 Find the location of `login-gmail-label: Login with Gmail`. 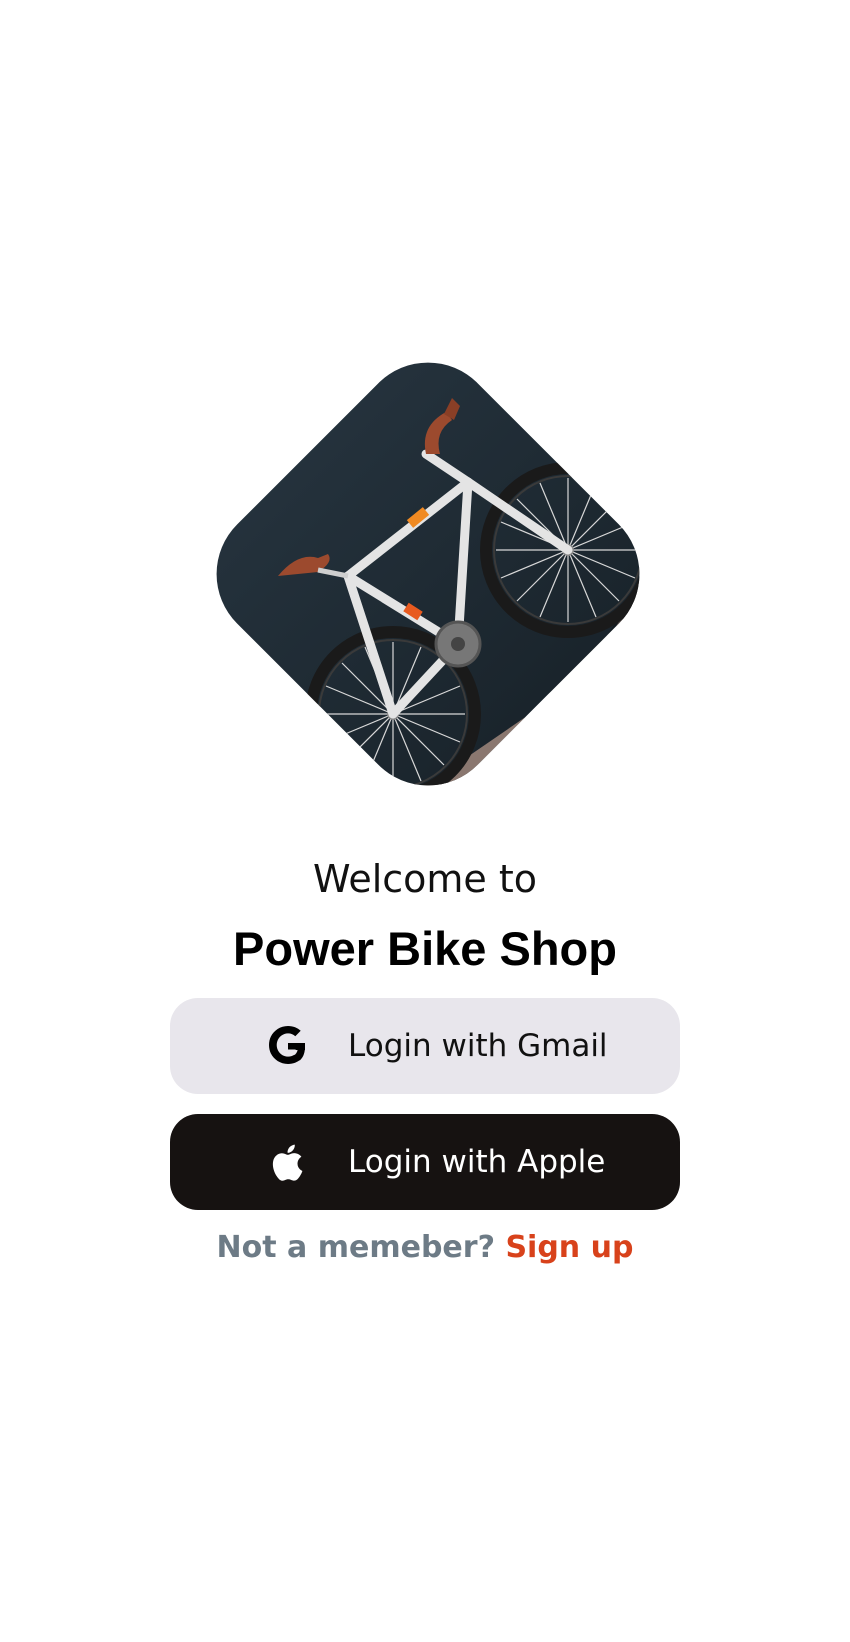

login-gmail-label: Login with Gmail is located at coordinates (478, 1046).